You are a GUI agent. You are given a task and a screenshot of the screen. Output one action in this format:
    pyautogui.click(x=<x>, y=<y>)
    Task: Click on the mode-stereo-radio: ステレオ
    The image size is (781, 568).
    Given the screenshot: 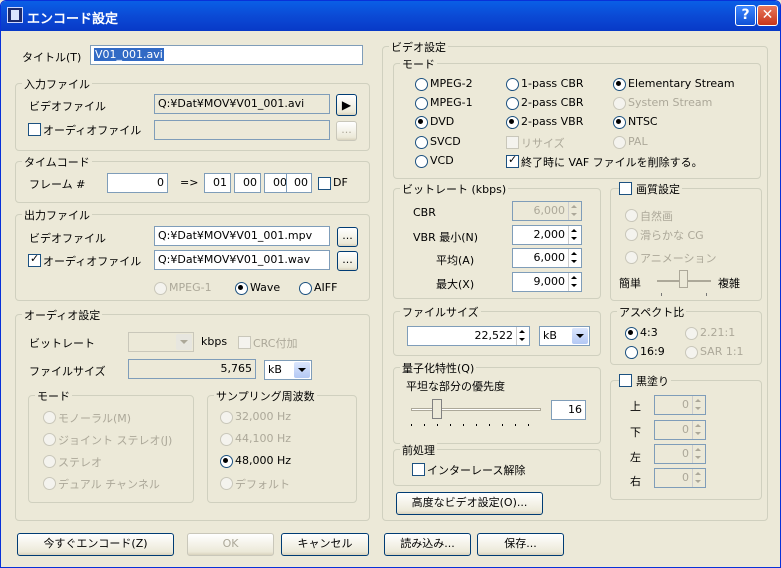 What is the action you would take?
    pyautogui.click(x=72, y=462)
    